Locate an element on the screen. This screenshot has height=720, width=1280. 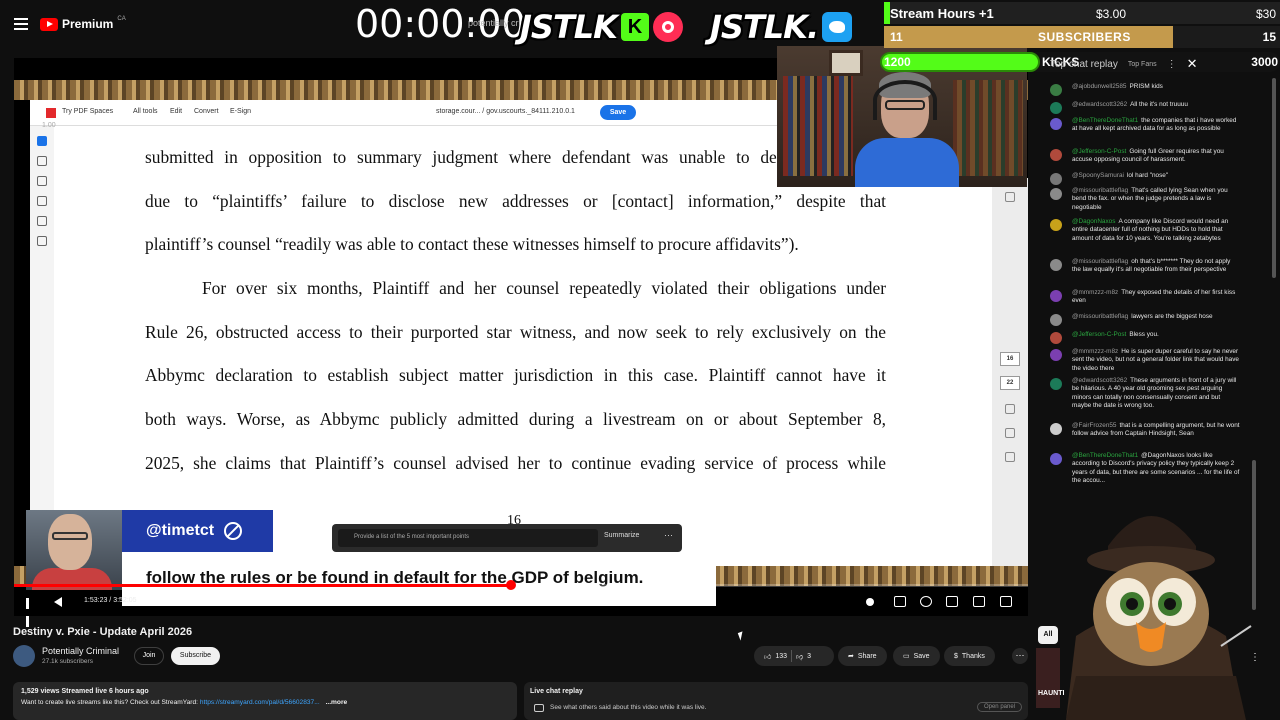
chat-message: @Jefferson-C-Post Bless you. is located at coordinates (1145, 337).